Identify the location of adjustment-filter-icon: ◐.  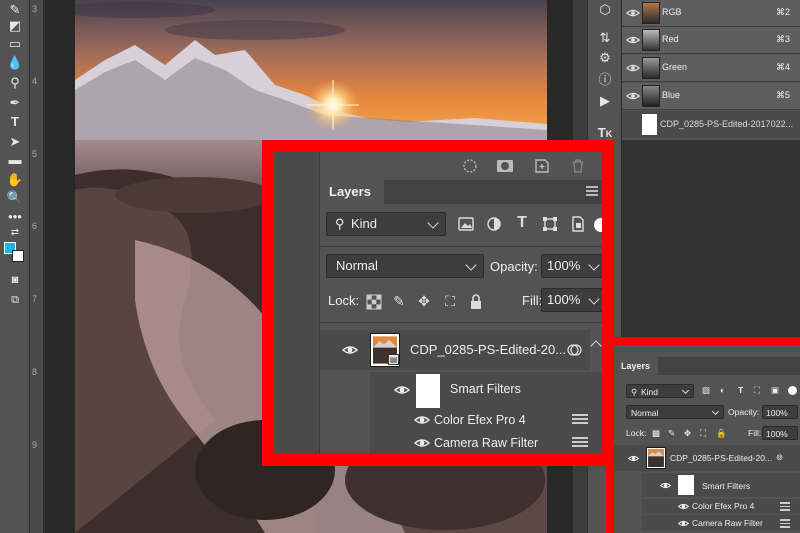
(722, 390).